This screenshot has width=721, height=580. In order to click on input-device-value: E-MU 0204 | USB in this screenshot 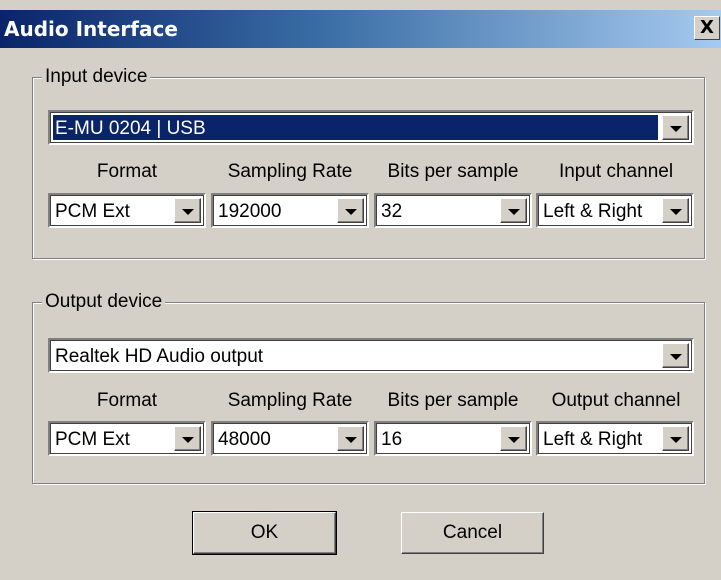, I will do `click(355, 127)`.